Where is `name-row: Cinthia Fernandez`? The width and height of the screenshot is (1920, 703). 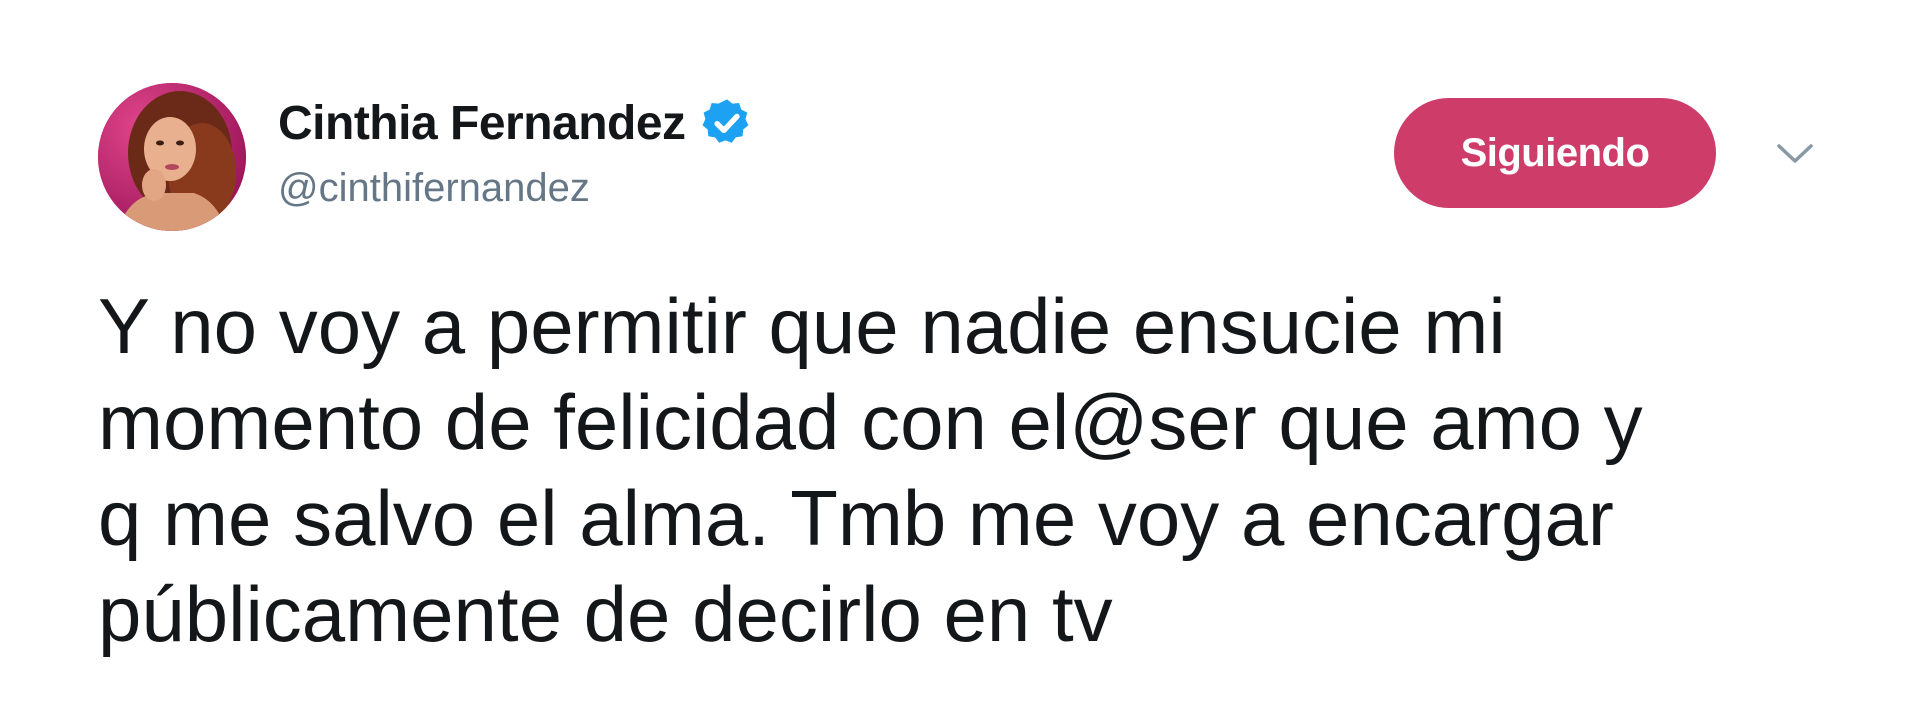
name-row: Cinthia Fernandez is located at coordinates (516, 123).